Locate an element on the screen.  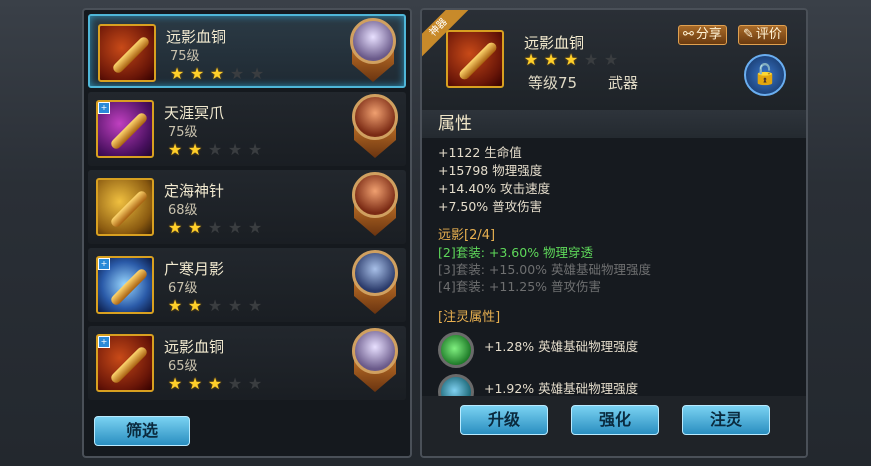
equipment-name: 定海神针 is located at coordinates (194, 191).